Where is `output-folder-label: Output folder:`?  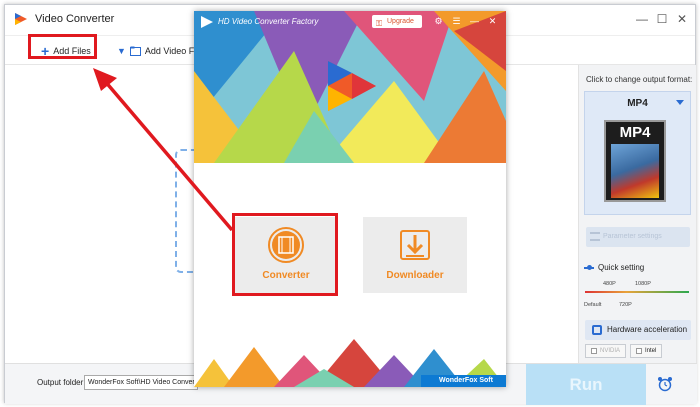 output-folder-label: Output folder: is located at coordinates (61, 382).